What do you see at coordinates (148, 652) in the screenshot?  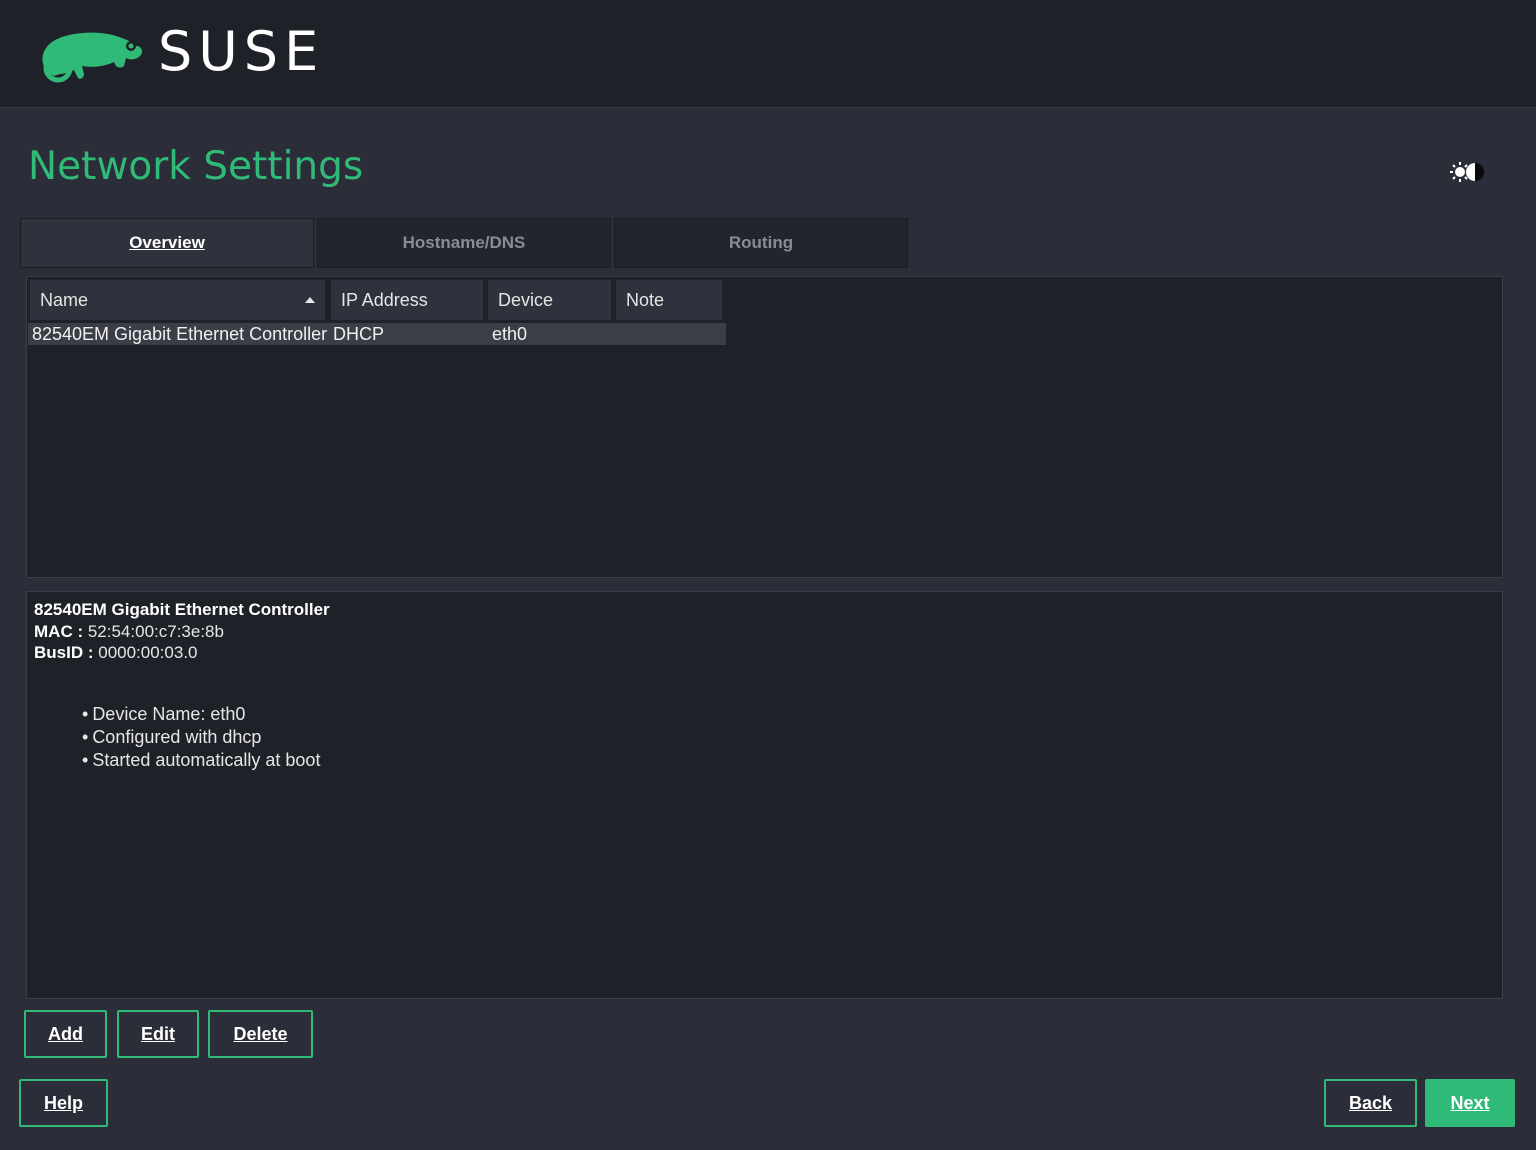 I see `busid-value: 0000:00:03.0` at bounding box center [148, 652].